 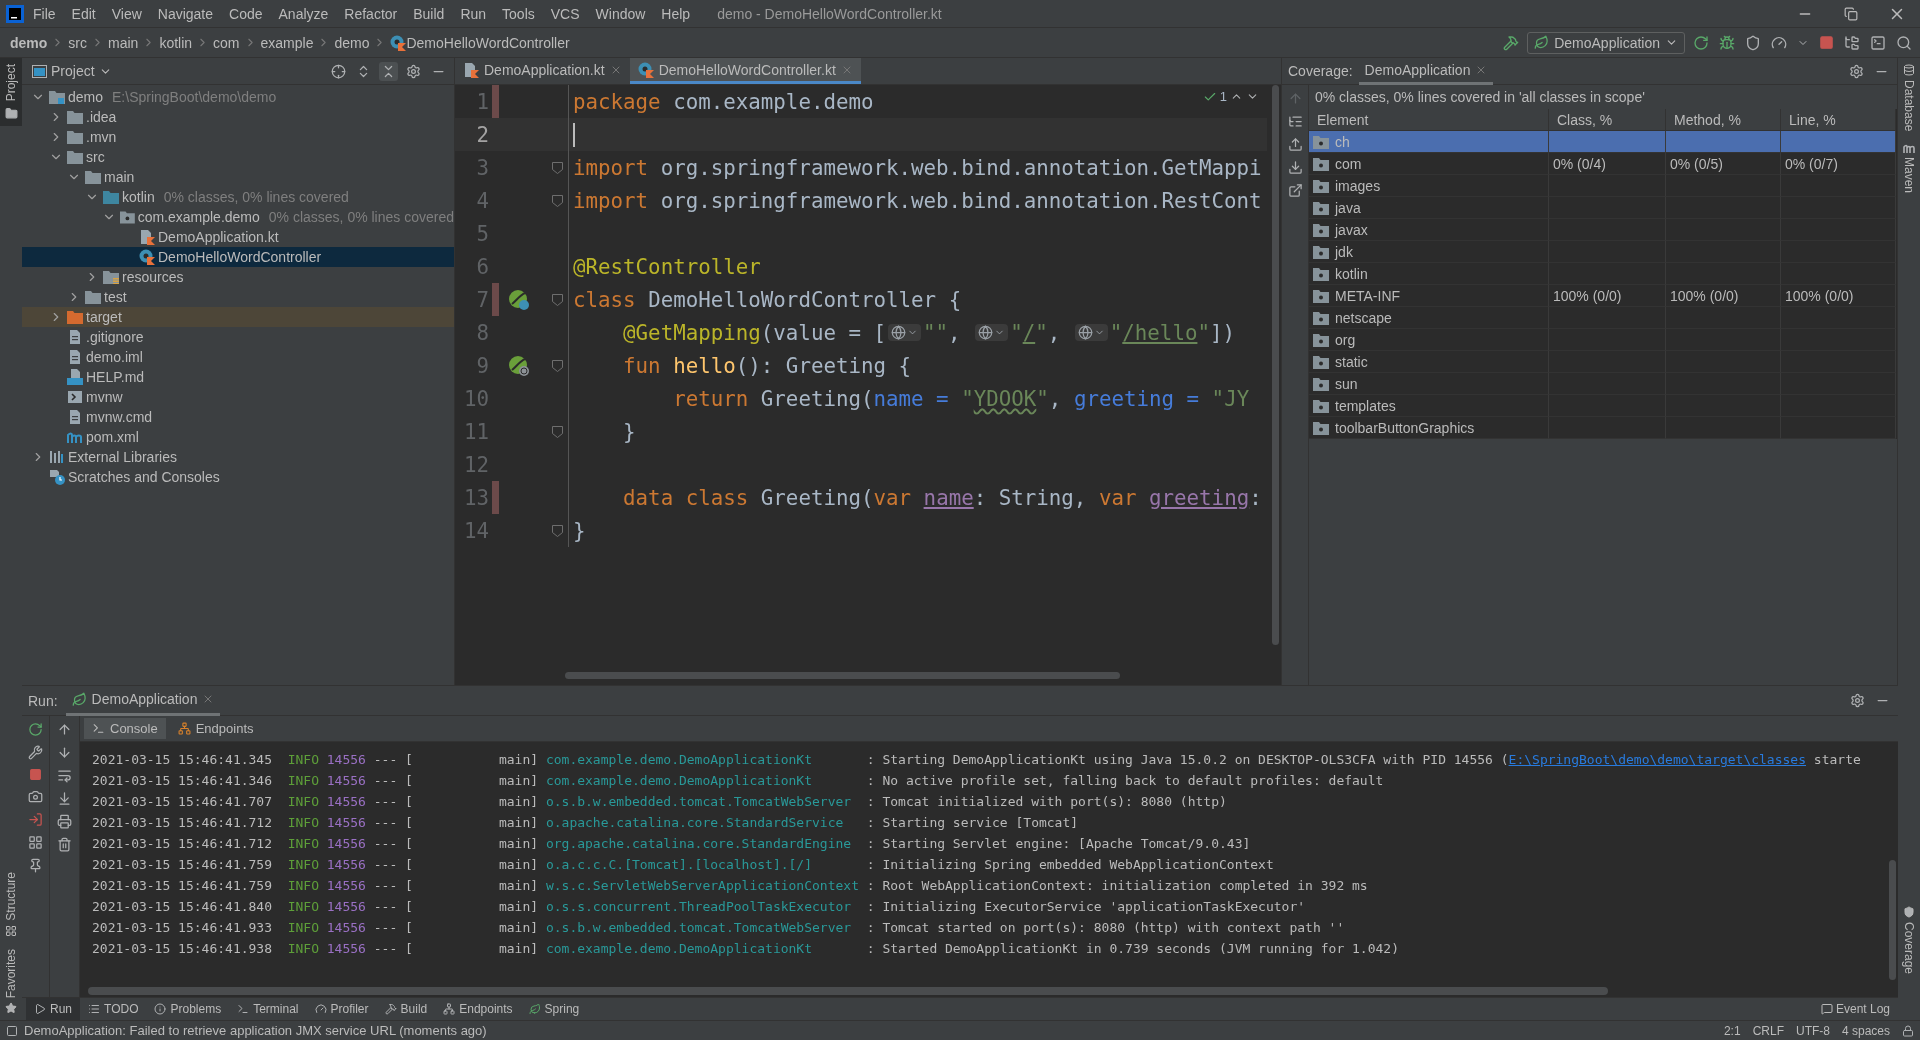 I want to click on tool-window-tab: Run, so click(x=53, y=1009).